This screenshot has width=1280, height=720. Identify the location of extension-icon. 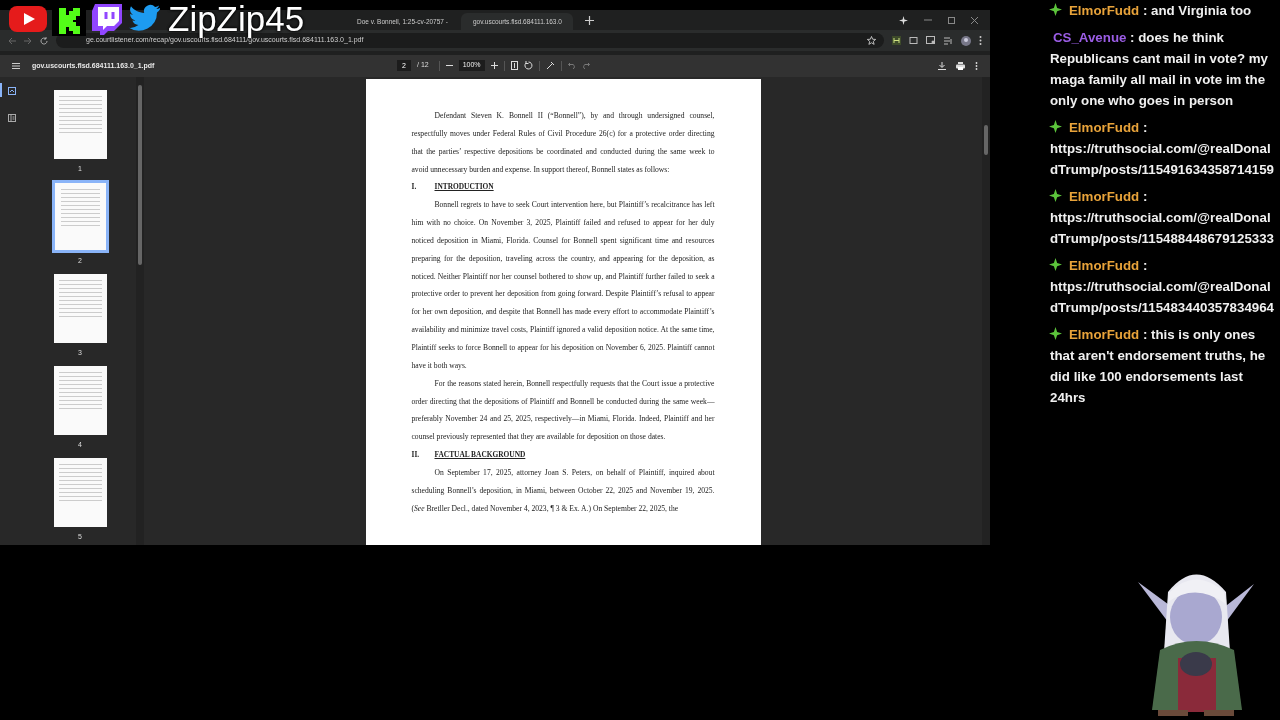
(896, 40).